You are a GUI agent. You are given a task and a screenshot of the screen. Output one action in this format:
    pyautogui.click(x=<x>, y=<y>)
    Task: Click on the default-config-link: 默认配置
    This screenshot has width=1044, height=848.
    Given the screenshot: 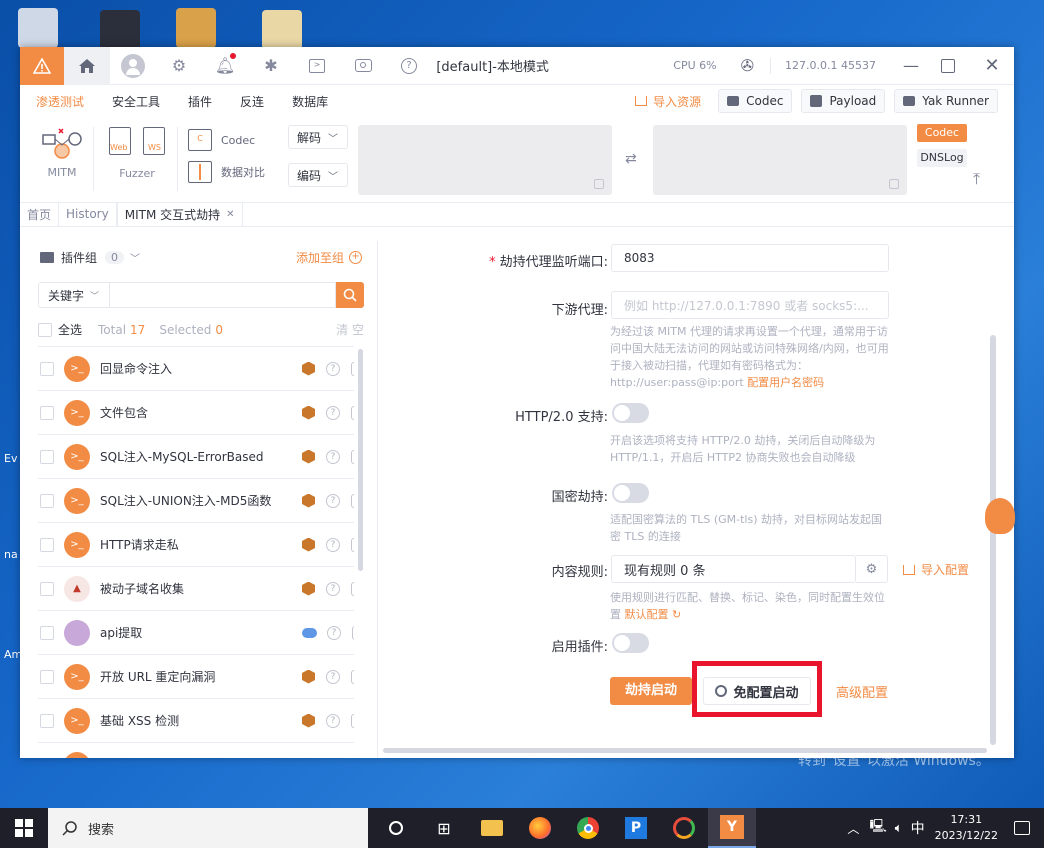 What is the action you would take?
    pyautogui.click(x=647, y=614)
    